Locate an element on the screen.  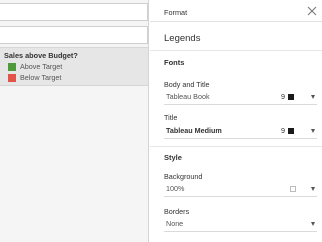
legend-item-below-target: Below Target is located at coordinates (34, 77).